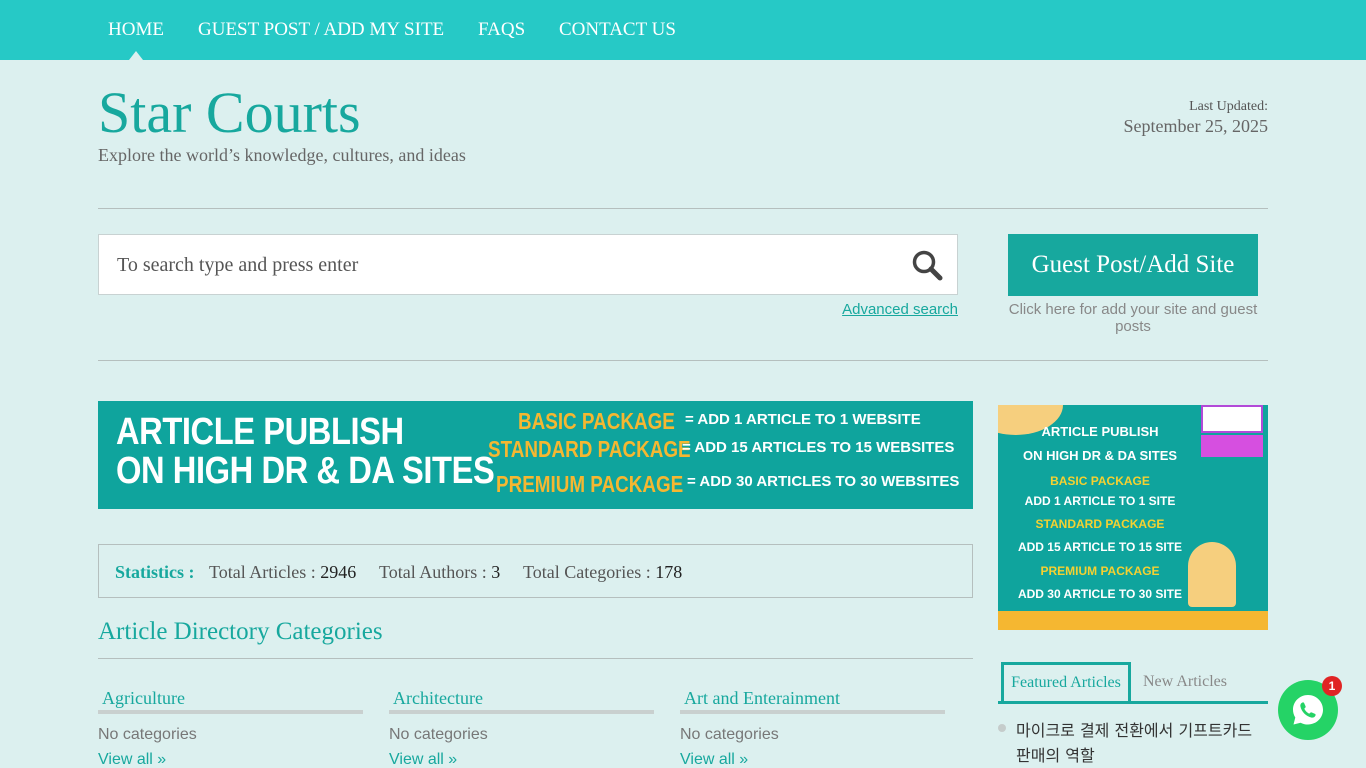 The width and height of the screenshot is (1366, 768). I want to click on category-link-agriculture: Agriculture, so click(230, 701).